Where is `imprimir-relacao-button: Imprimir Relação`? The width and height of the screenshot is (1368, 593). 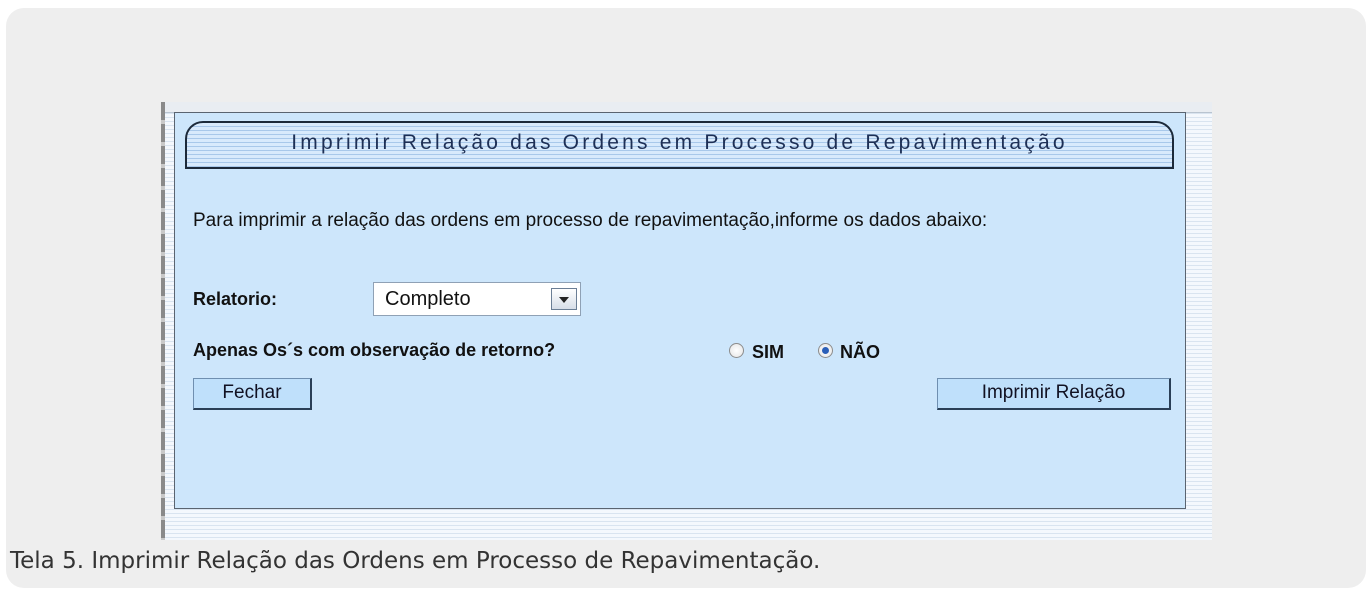
imprimir-relacao-button: Imprimir Relação is located at coordinates (1054, 394).